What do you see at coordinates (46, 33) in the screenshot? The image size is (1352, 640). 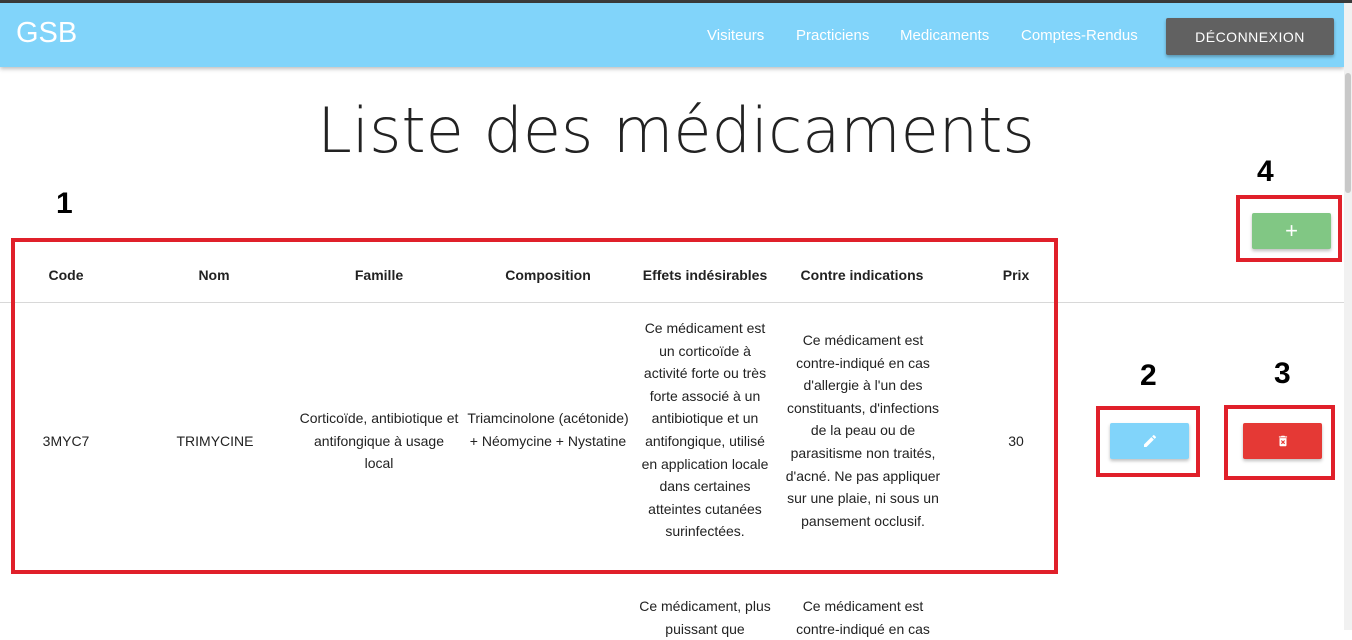 I see `brand-logo: GSB` at bounding box center [46, 33].